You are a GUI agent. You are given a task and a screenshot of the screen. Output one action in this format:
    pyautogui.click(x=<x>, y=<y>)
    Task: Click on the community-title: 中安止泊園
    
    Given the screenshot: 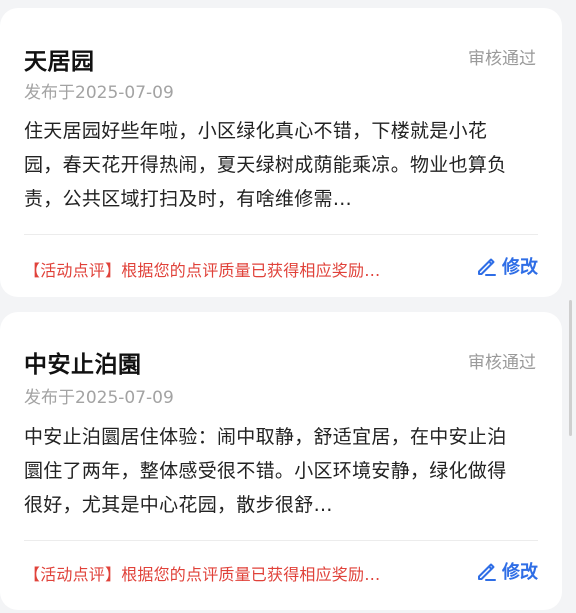 What is the action you would take?
    pyautogui.click(x=83, y=365)
    